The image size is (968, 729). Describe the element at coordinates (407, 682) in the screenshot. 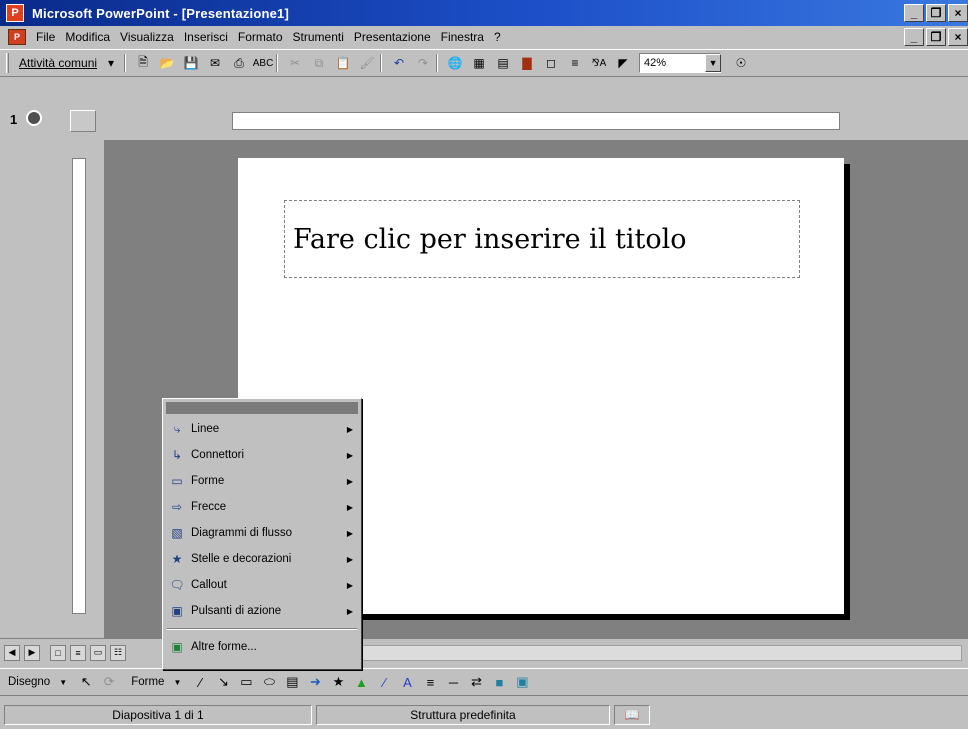

I see `font-color-icon: A` at that location.